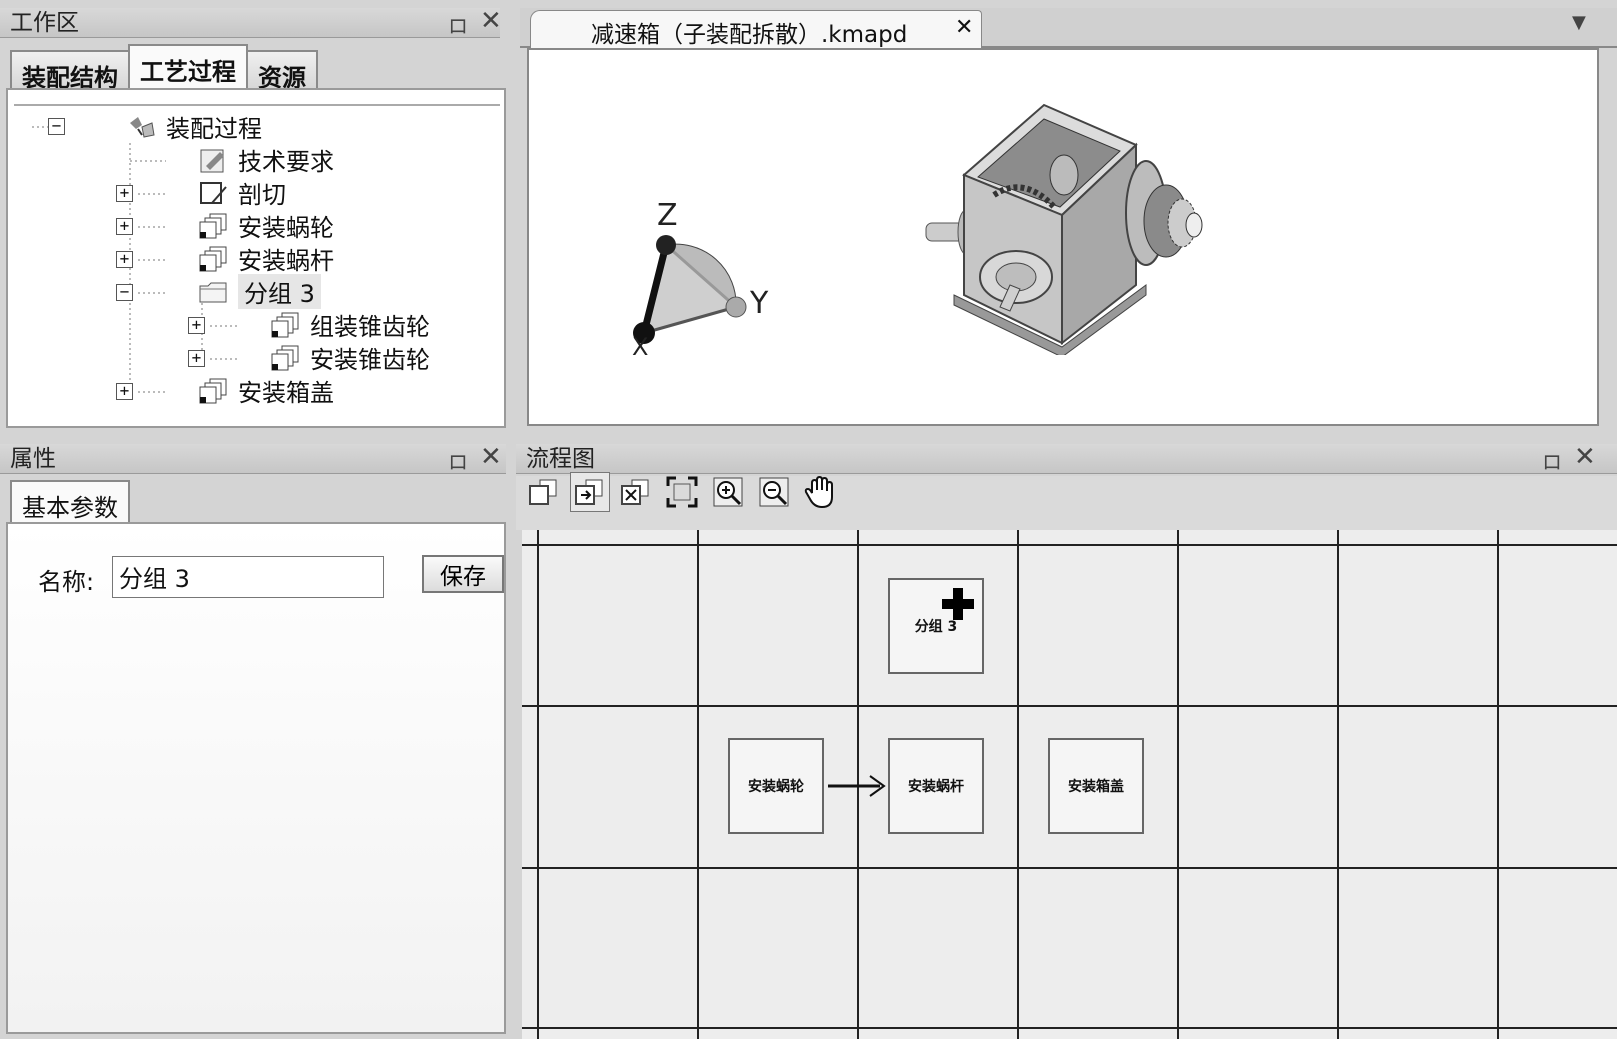 This screenshot has height=1039, width=1617. What do you see at coordinates (749, 35) in the screenshot?
I see `document-tab-label: 减速箱（子装配拆散）.kmapd` at bounding box center [749, 35].